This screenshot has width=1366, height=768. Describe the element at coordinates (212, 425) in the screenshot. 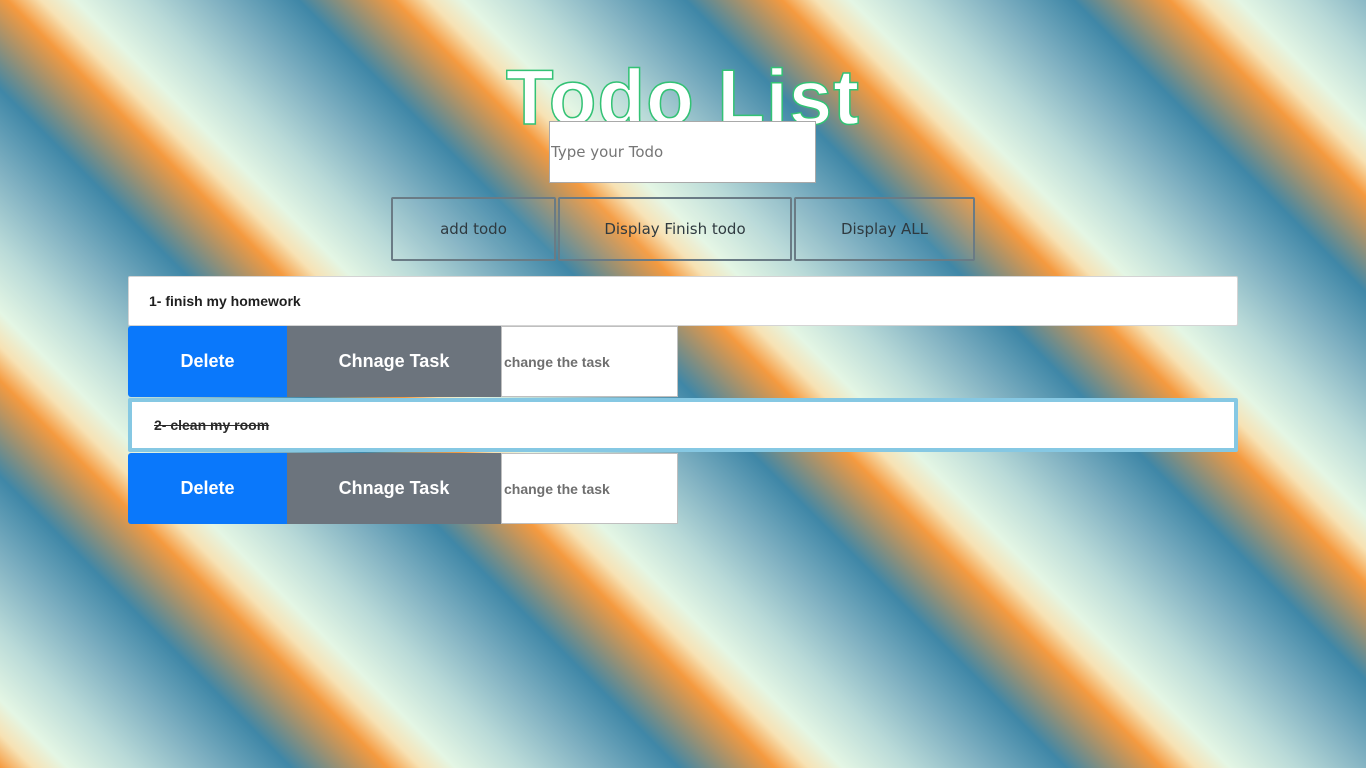

I see `todo-text: 2- clean my room` at that location.